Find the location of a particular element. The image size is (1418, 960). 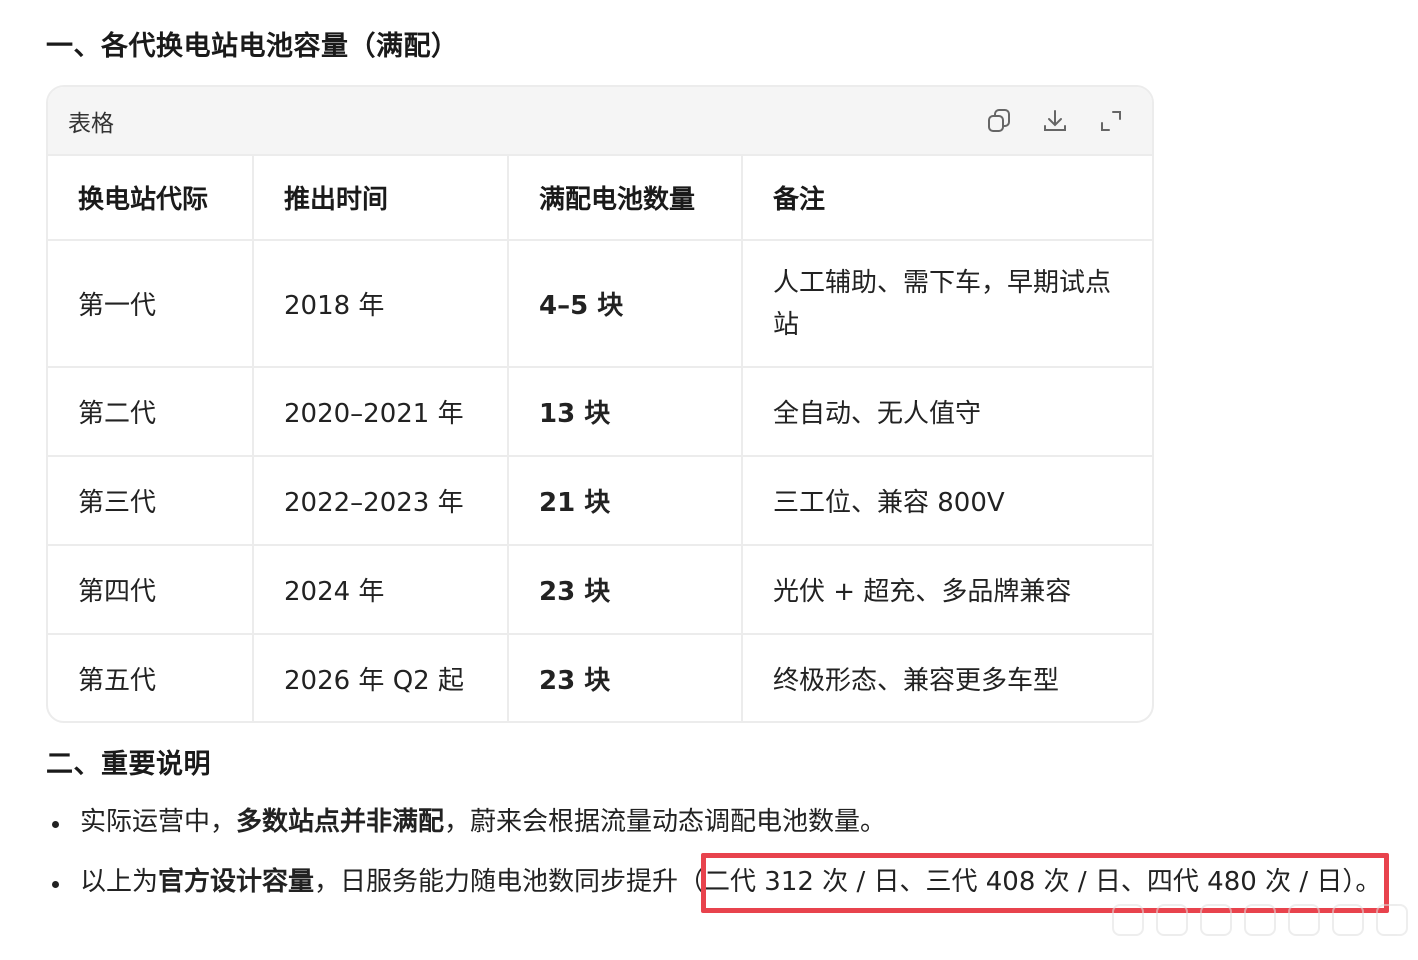

table-row: 第一代 2018 年 4–5 块 人工辅助、需下车，早期试点站 is located at coordinates (600, 304).